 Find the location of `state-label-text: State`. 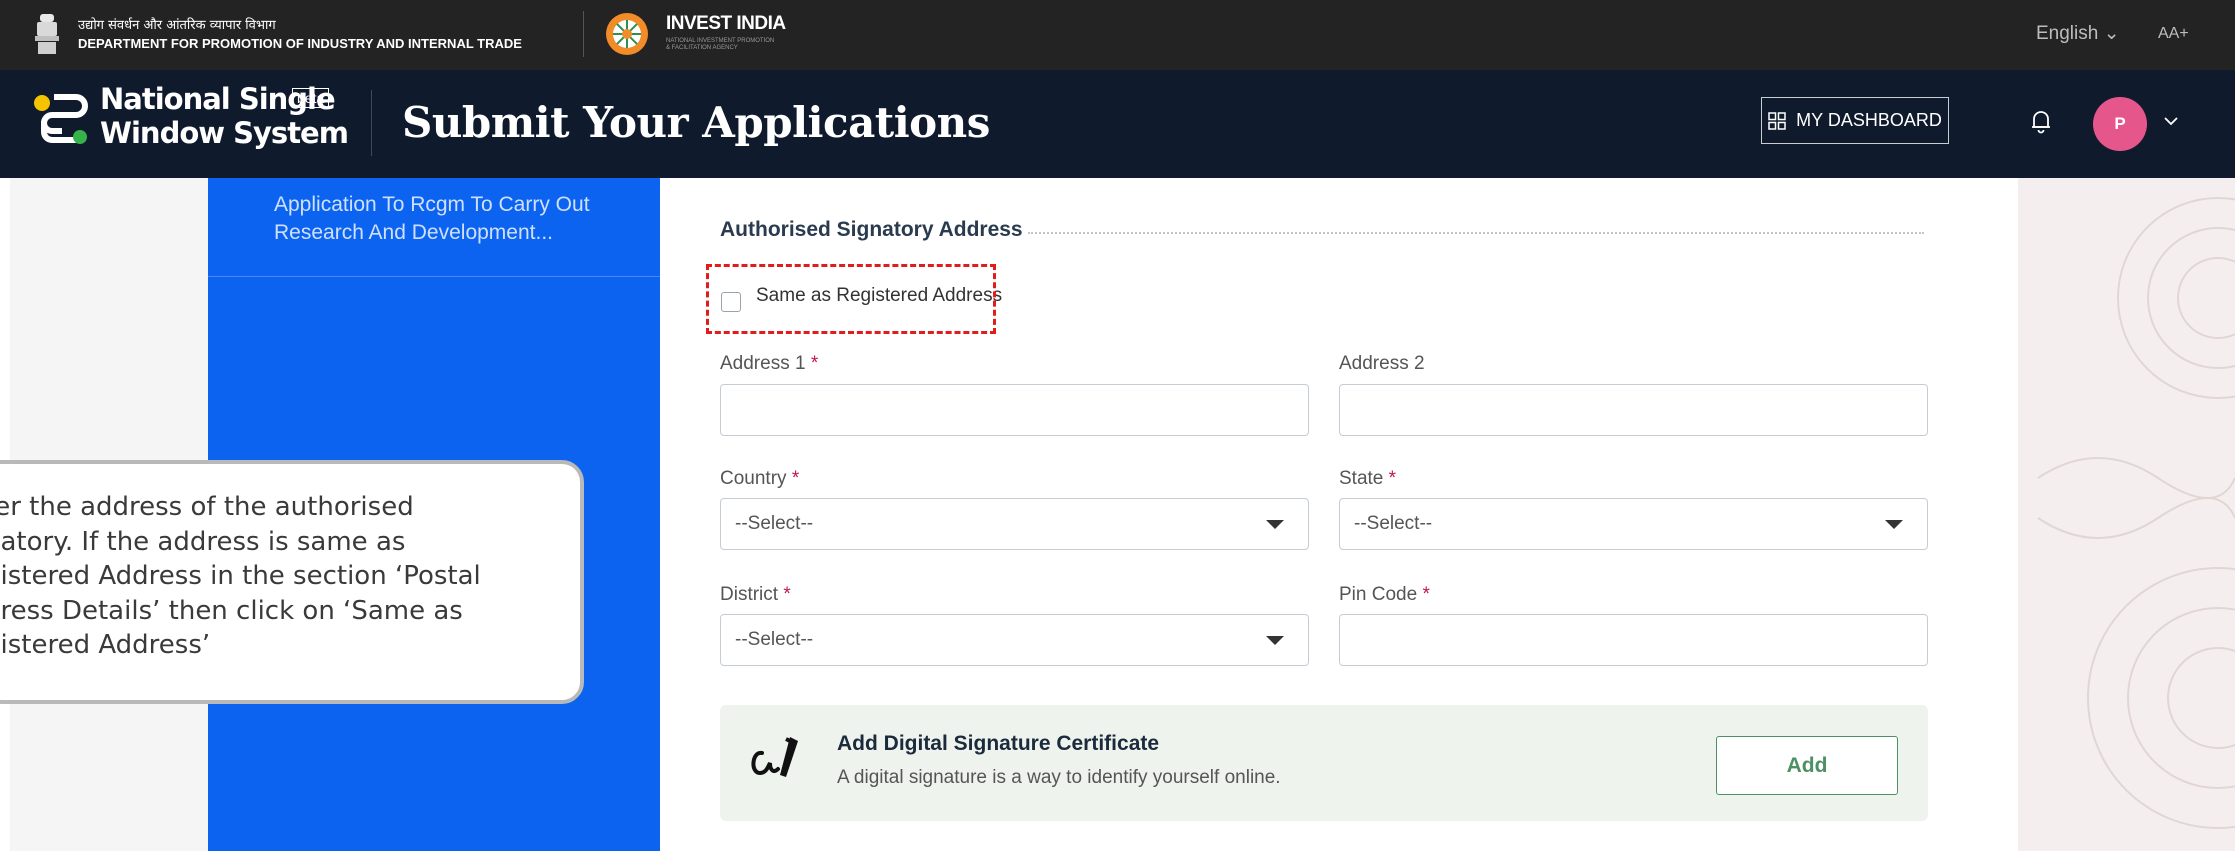

state-label-text: State is located at coordinates (1361, 478).